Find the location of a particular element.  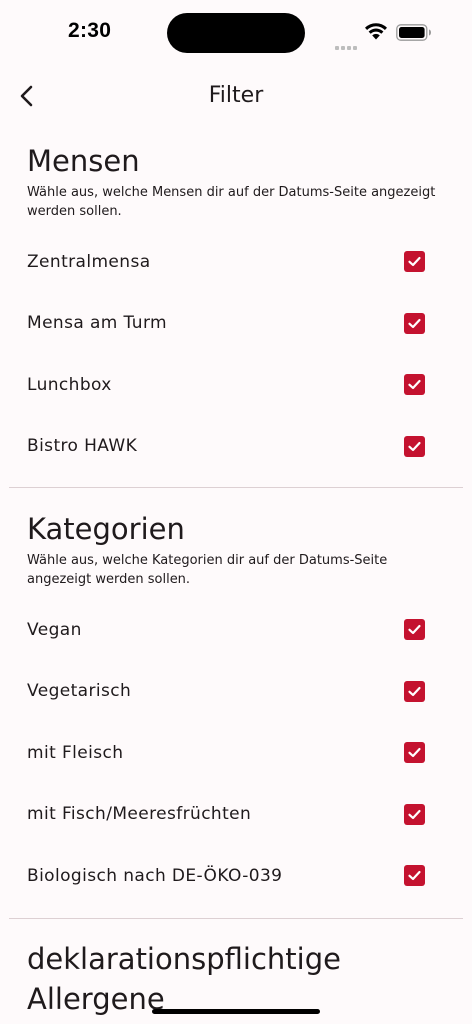

mensa-row-bistro-hawk: Bistro HAWK is located at coordinates (236, 447).